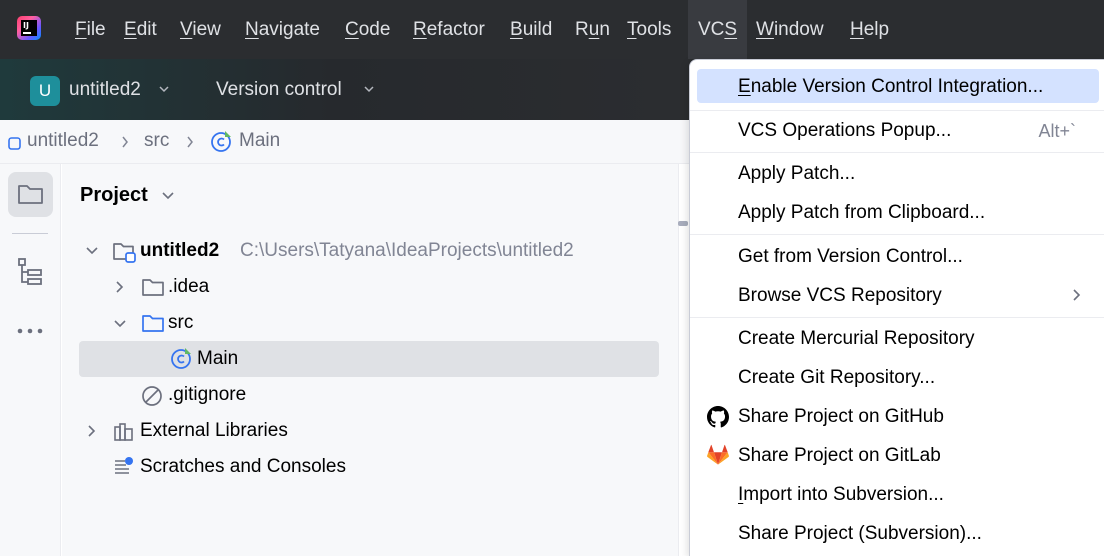  Describe the element at coordinates (345, 142) in the screenshot. I see `breadcrumb` at that location.